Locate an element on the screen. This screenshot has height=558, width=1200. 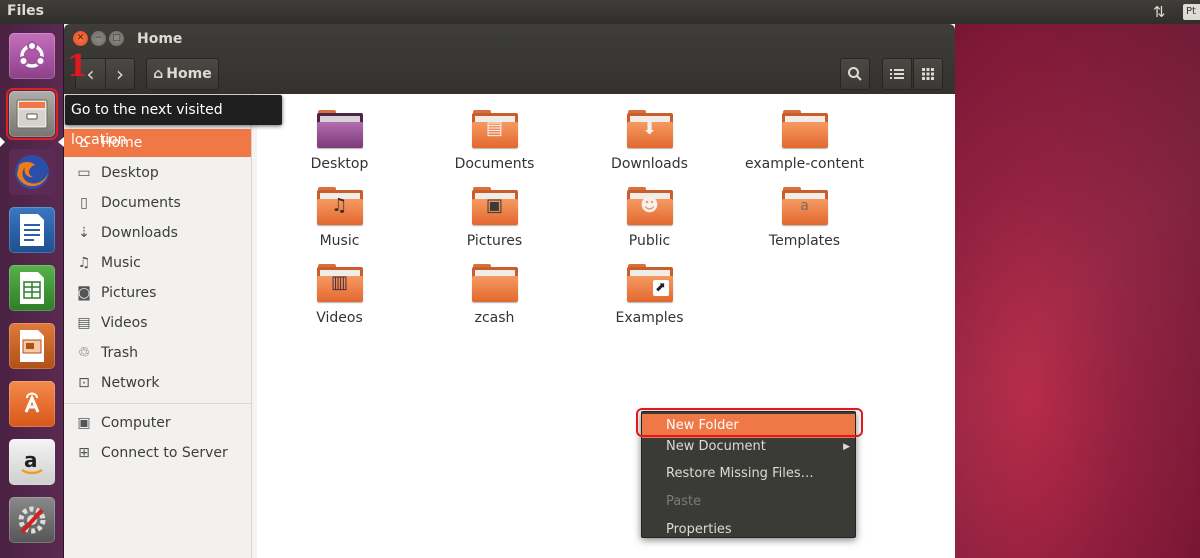
grid-view-button is located at coordinates (928, 74).